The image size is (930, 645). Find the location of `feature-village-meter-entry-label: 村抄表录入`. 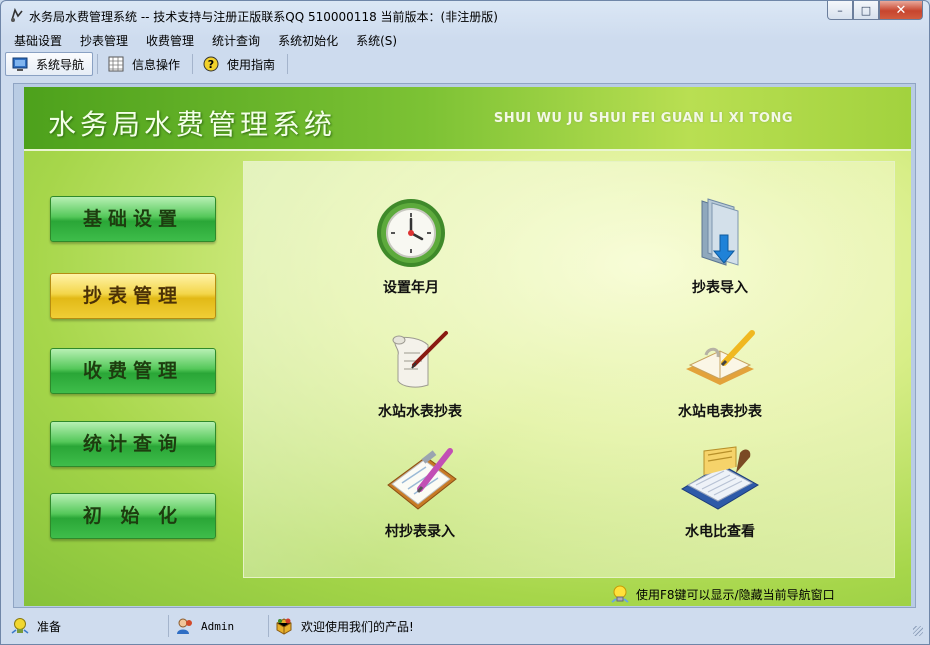

feature-village-meter-entry-label: 村抄表录入 is located at coordinates (420, 532).